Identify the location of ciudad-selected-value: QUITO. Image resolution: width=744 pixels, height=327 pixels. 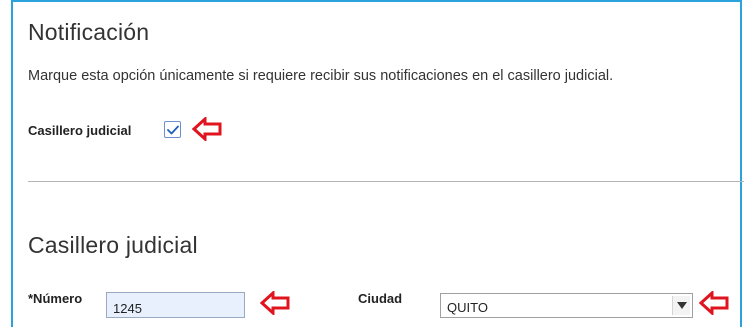
(467, 307).